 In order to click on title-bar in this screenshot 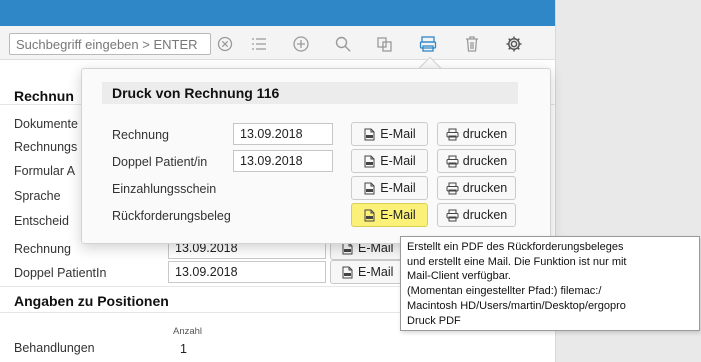, I will do `click(277, 13)`.